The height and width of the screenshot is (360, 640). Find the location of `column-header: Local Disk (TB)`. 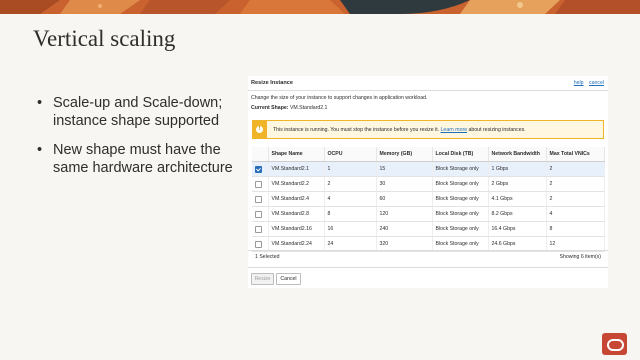

column-header: Local Disk (TB) is located at coordinates (460, 154).